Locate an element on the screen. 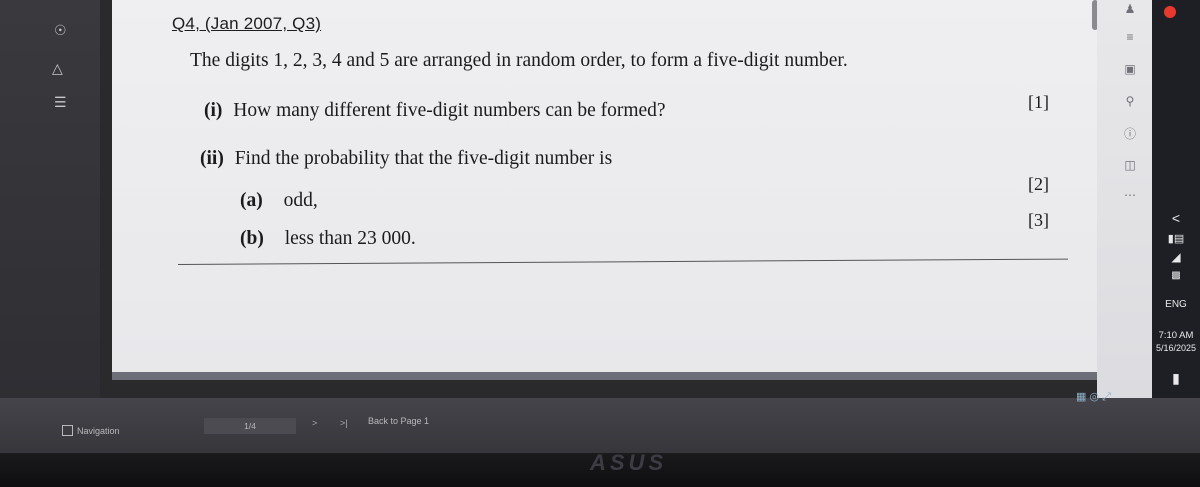  part-b: (b) less than 23 000. is located at coordinates (328, 239).